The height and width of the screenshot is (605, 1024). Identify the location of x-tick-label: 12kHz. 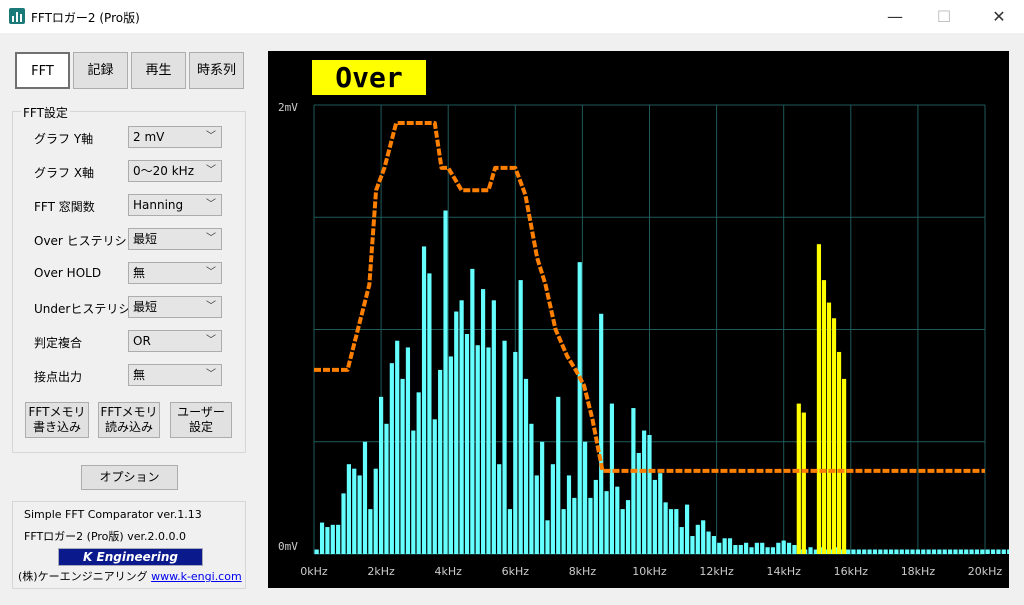
(716, 571).